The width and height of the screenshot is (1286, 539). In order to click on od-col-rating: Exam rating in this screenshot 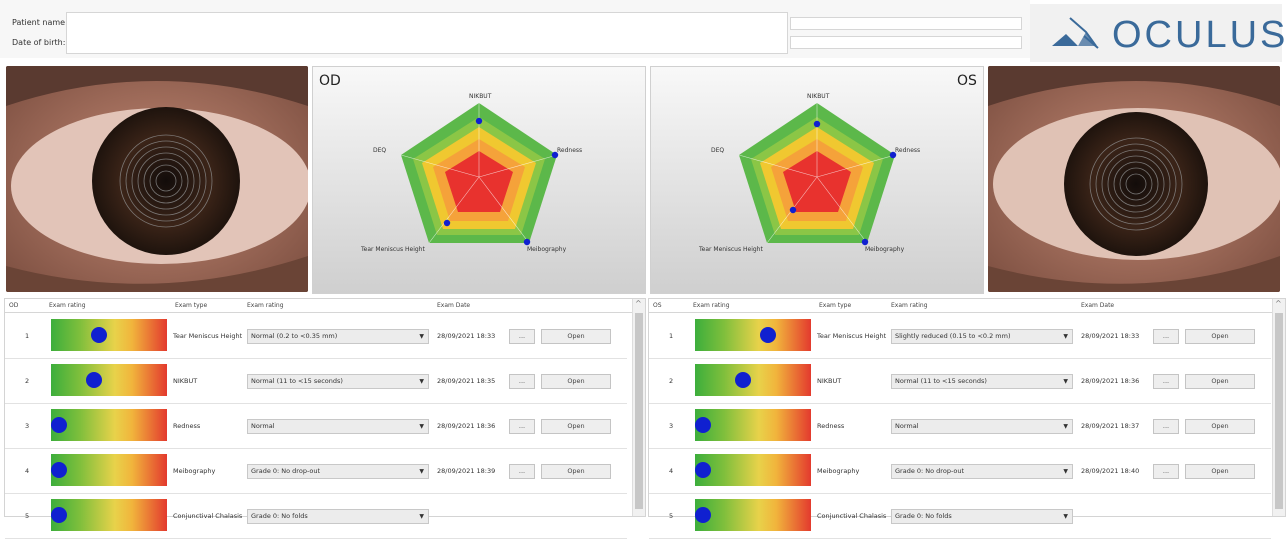, I will do `click(265, 305)`.